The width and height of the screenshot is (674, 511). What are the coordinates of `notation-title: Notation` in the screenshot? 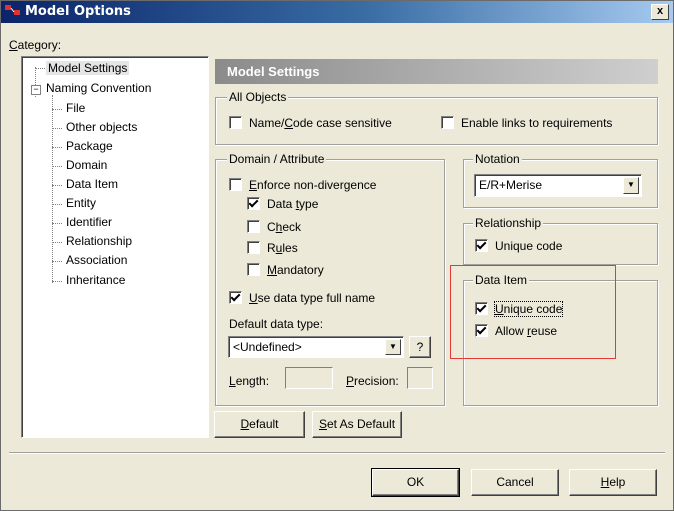 It's located at (497, 159).